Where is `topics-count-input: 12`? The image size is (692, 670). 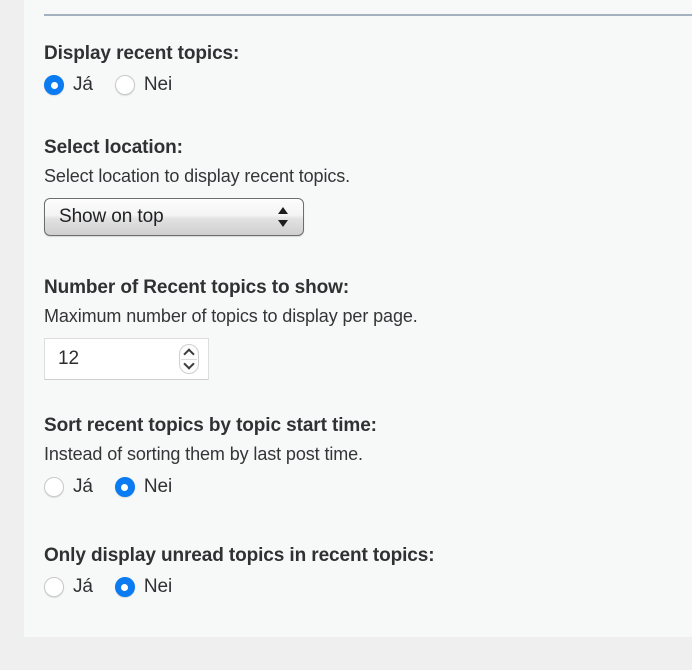 topics-count-input: 12 is located at coordinates (126, 359).